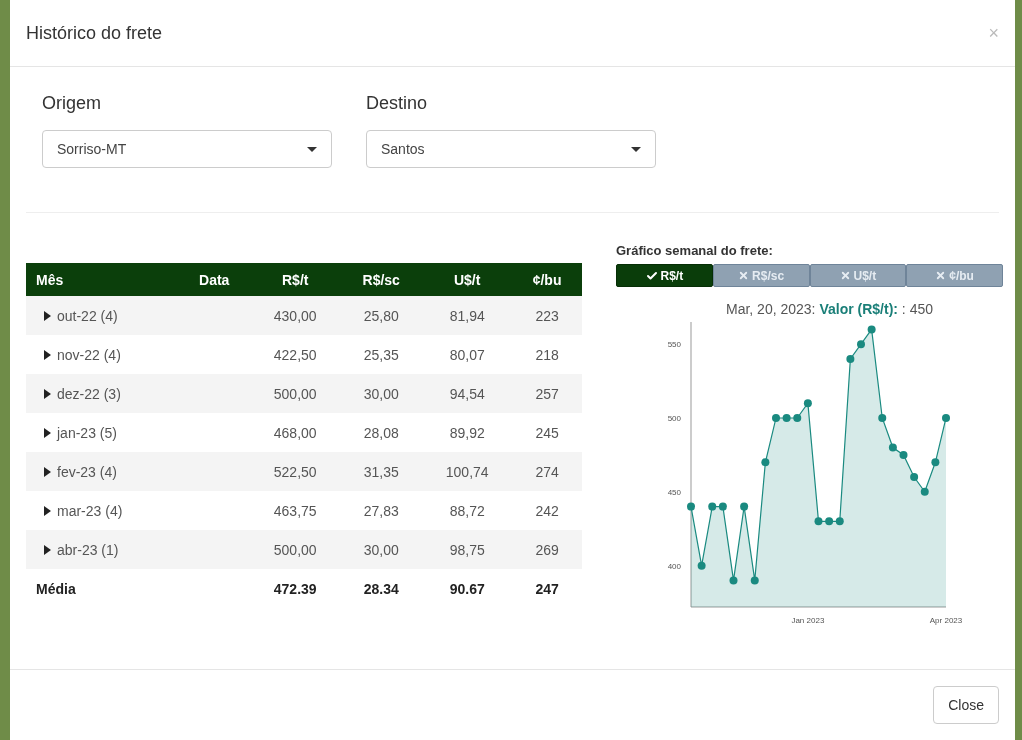 This screenshot has width=1022, height=740. Describe the element at coordinates (81, 549) in the screenshot. I see `month-toggle: abr-23 (1)` at that location.